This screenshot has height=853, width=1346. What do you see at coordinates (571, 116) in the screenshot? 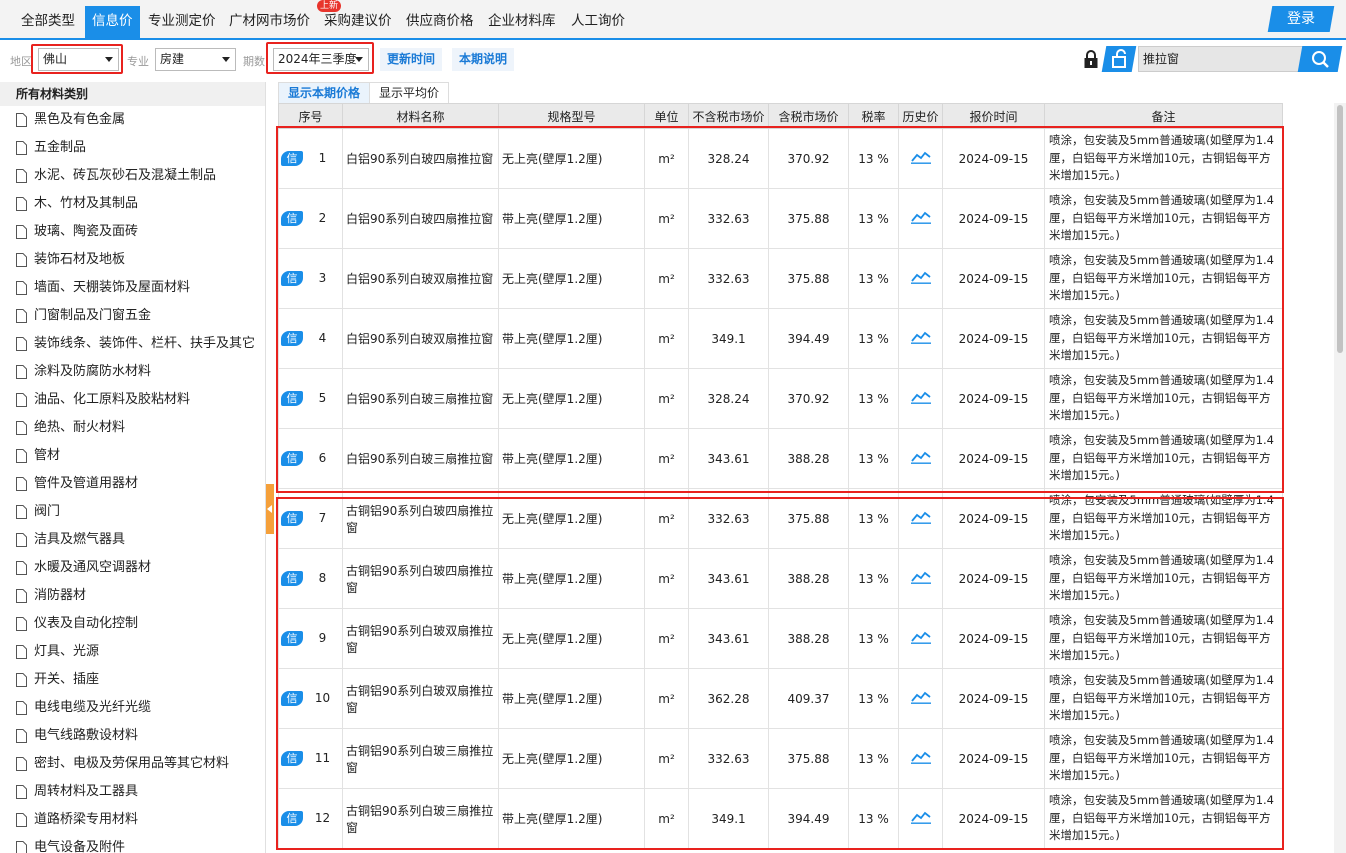
I see `column-header: 规格型号` at bounding box center [571, 116].